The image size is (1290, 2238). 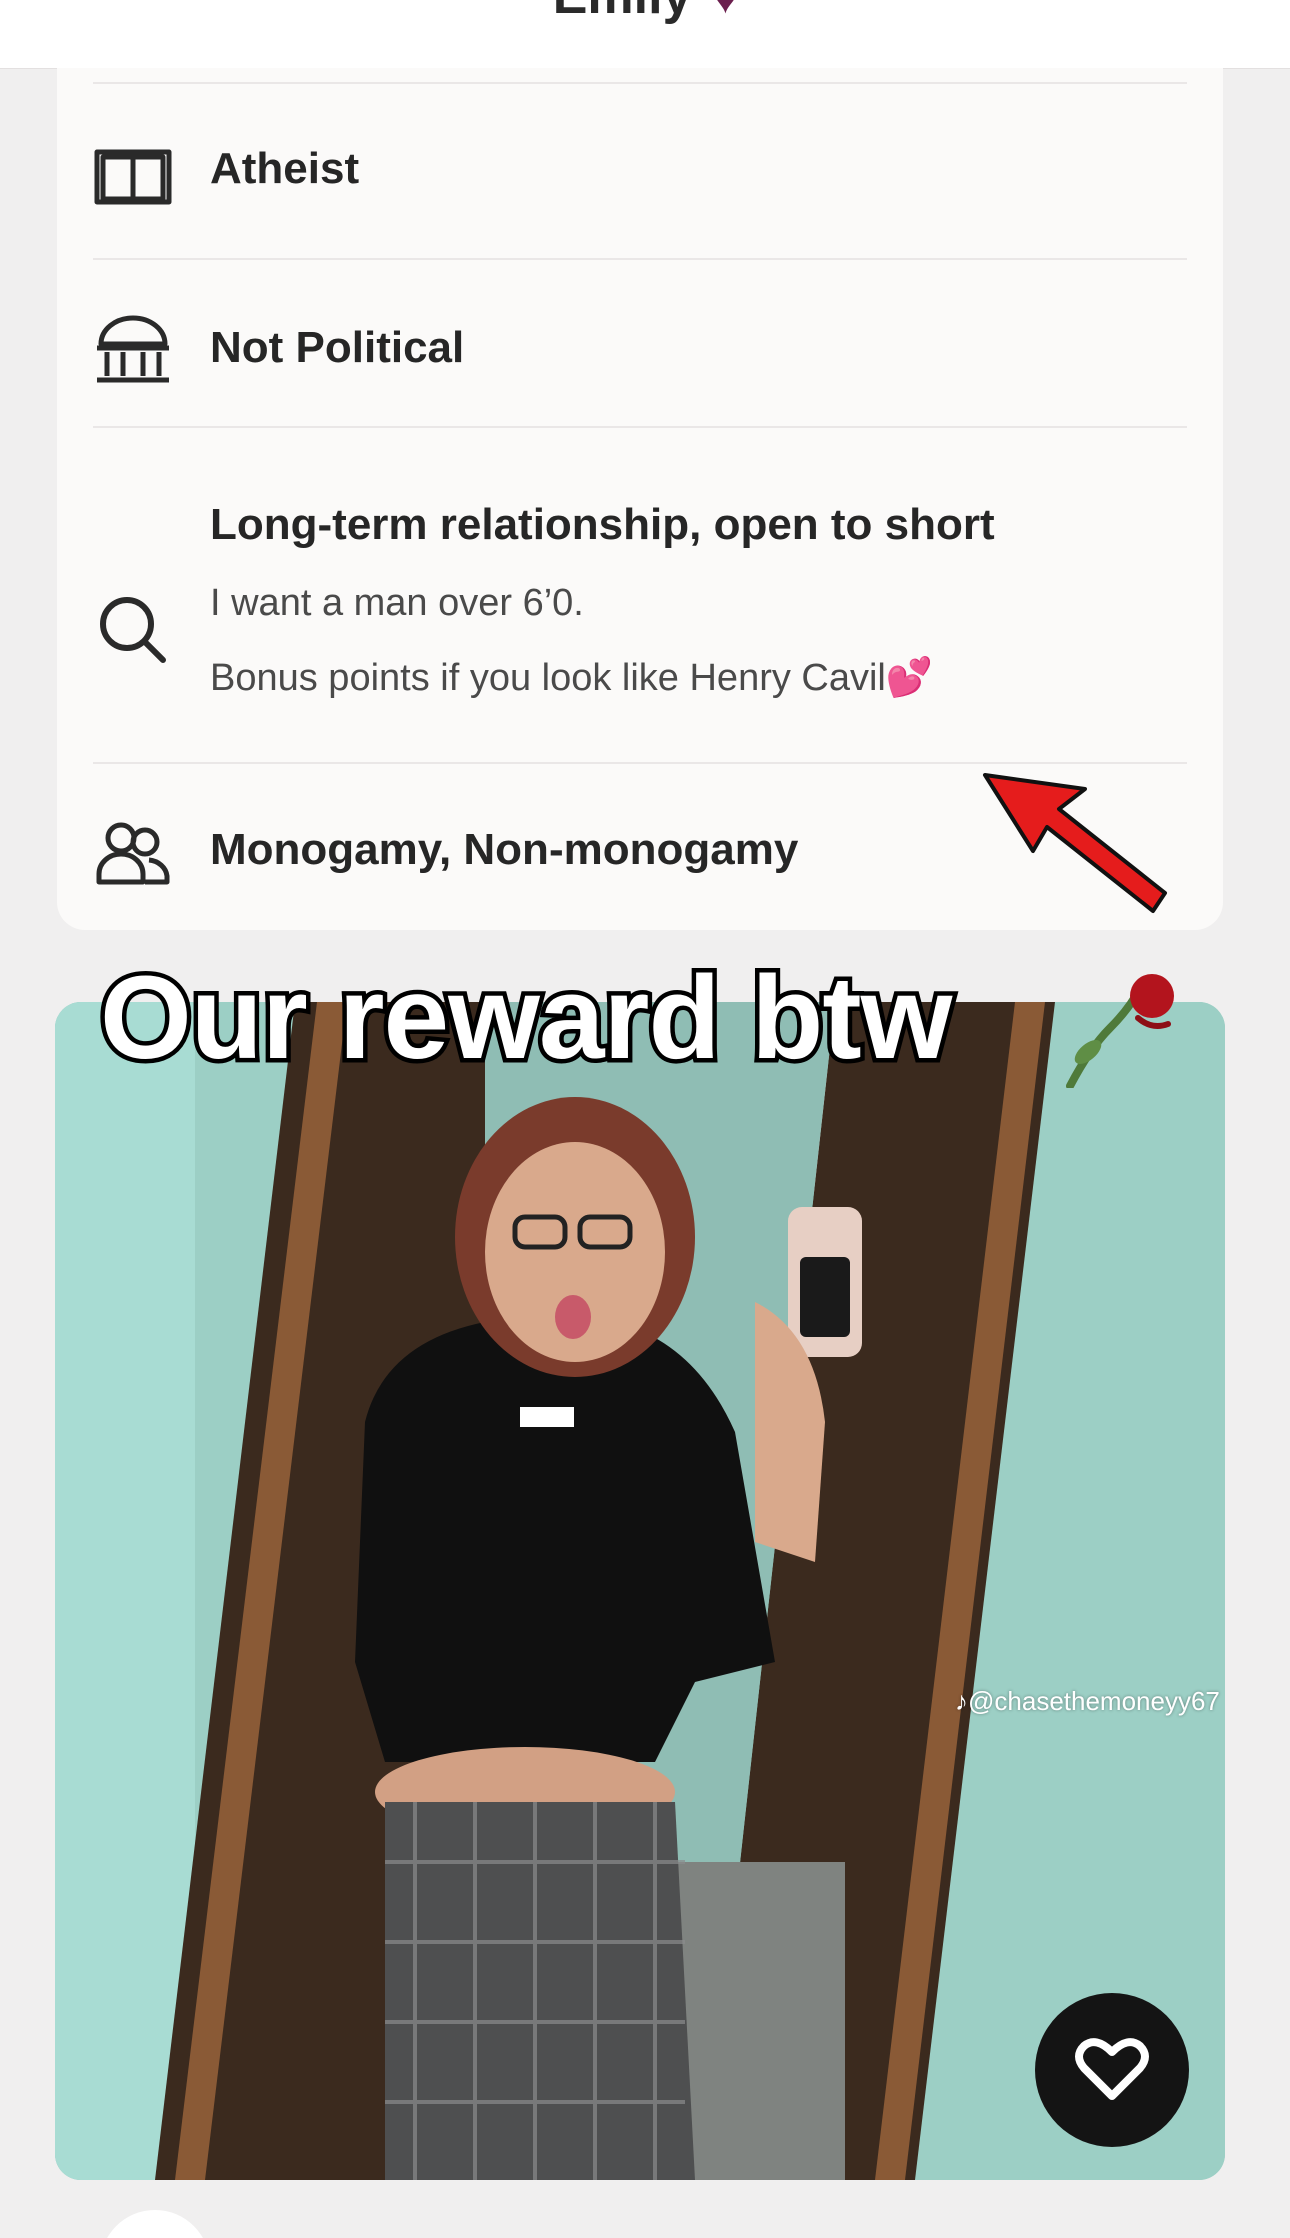 I want to click on two-hearts-emoji: 💕, so click(x=909, y=678).